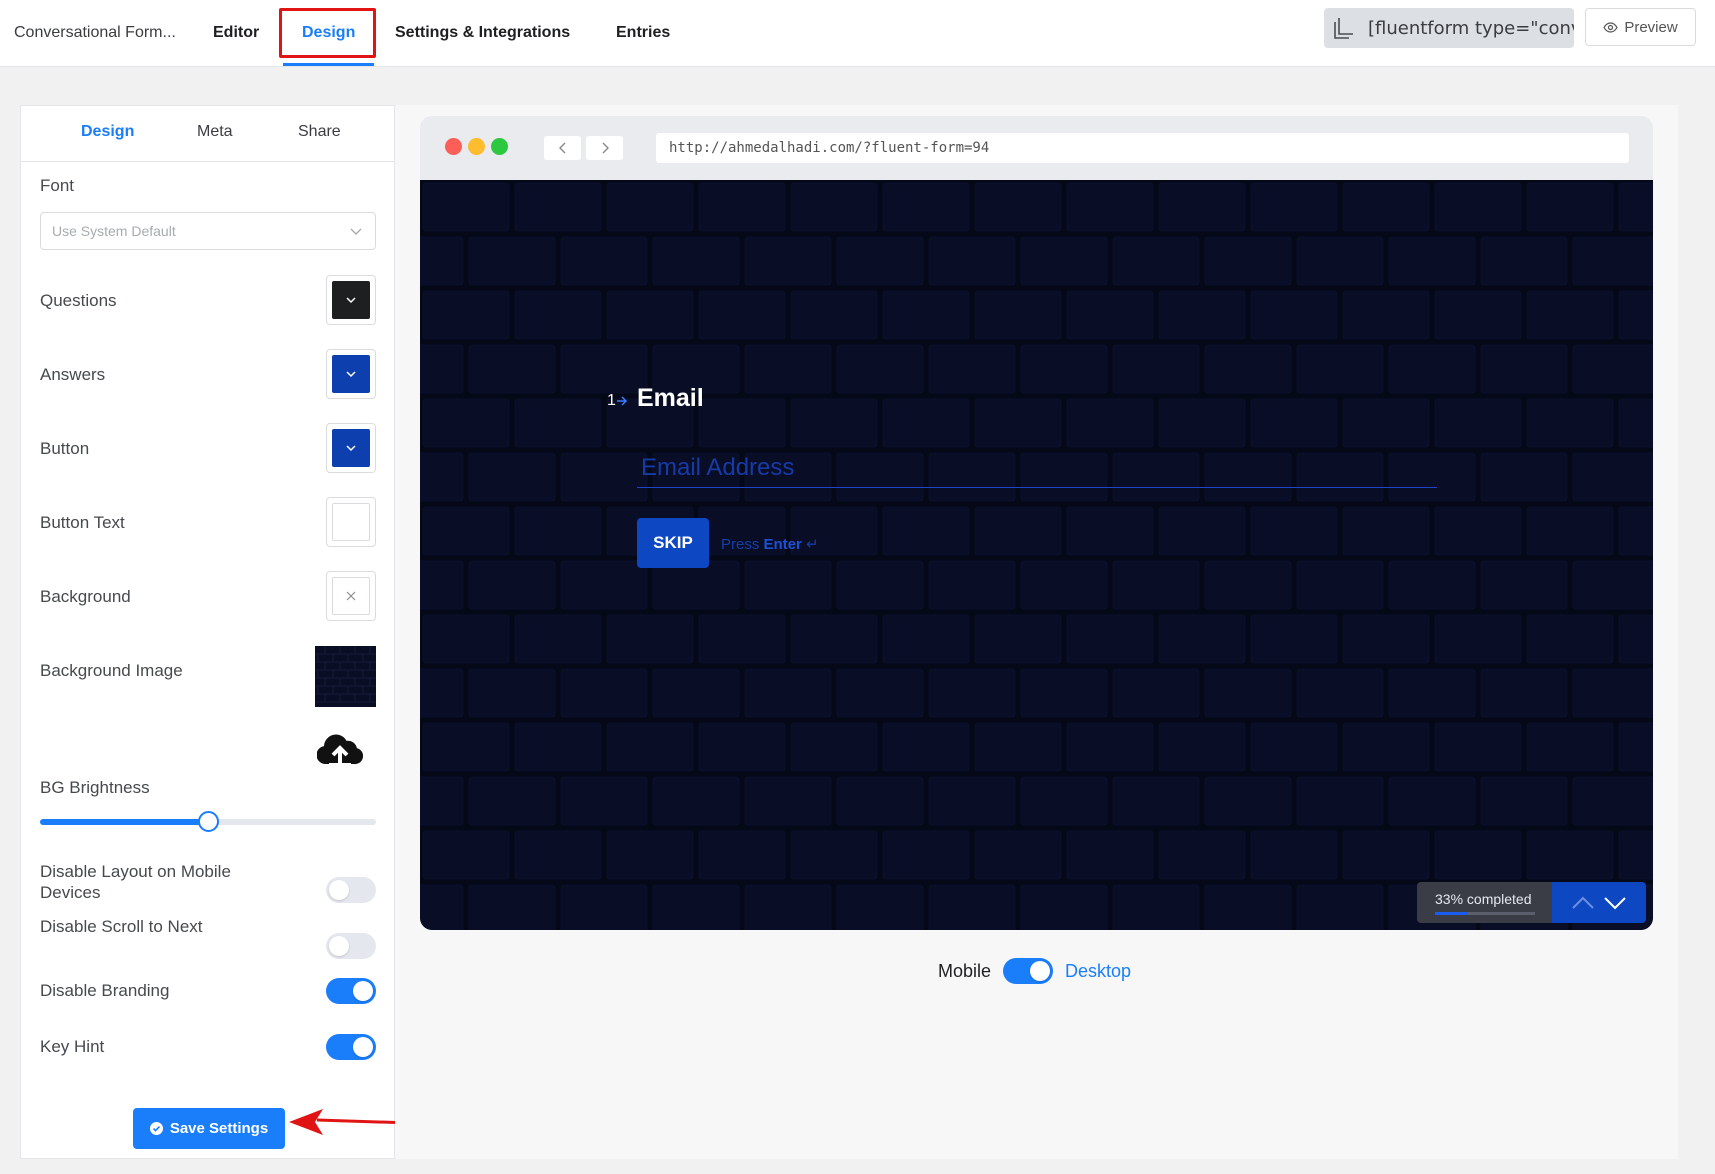 This screenshot has height=1174, width=1715. I want to click on mobile-label: Mobile, so click(964, 971).